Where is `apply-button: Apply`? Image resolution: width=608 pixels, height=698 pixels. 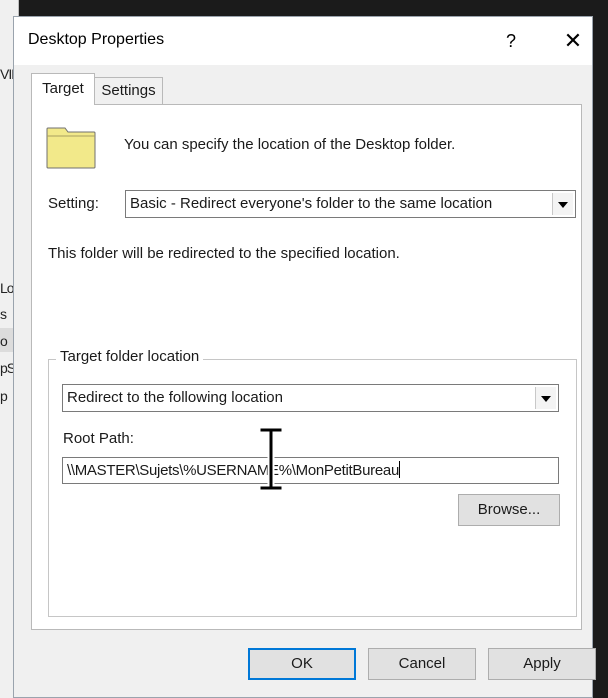 apply-button: Apply is located at coordinates (542, 664).